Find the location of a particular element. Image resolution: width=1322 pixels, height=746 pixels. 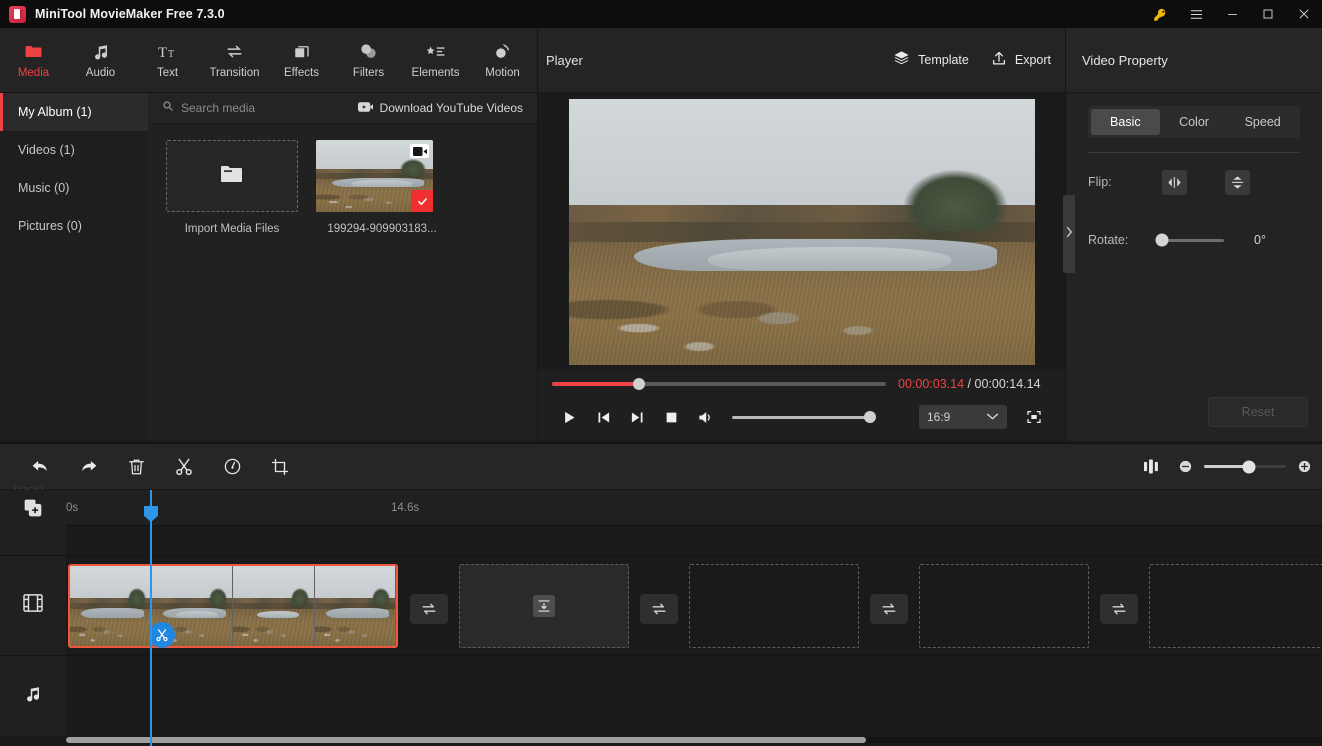

skip-next-icon is located at coordinates (637, 417).